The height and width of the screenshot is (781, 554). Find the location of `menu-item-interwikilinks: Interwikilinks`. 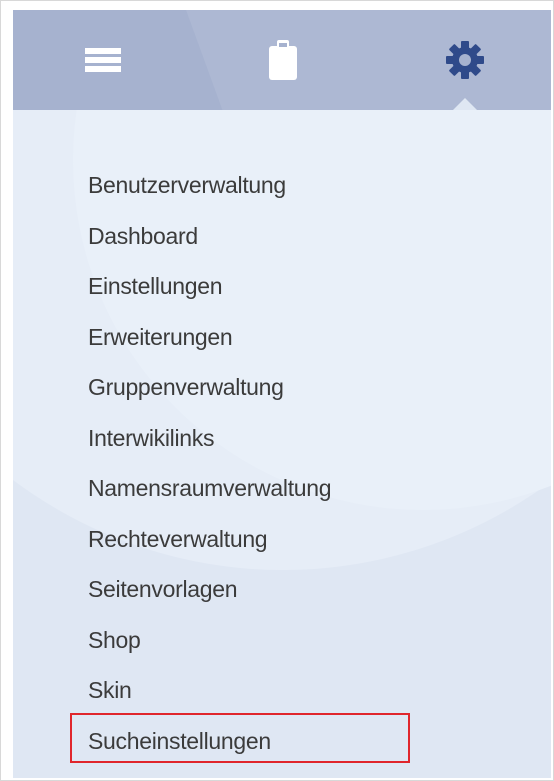

menu-item-interwikilinks: Interwikilinks is located at coordinates (282, 438).